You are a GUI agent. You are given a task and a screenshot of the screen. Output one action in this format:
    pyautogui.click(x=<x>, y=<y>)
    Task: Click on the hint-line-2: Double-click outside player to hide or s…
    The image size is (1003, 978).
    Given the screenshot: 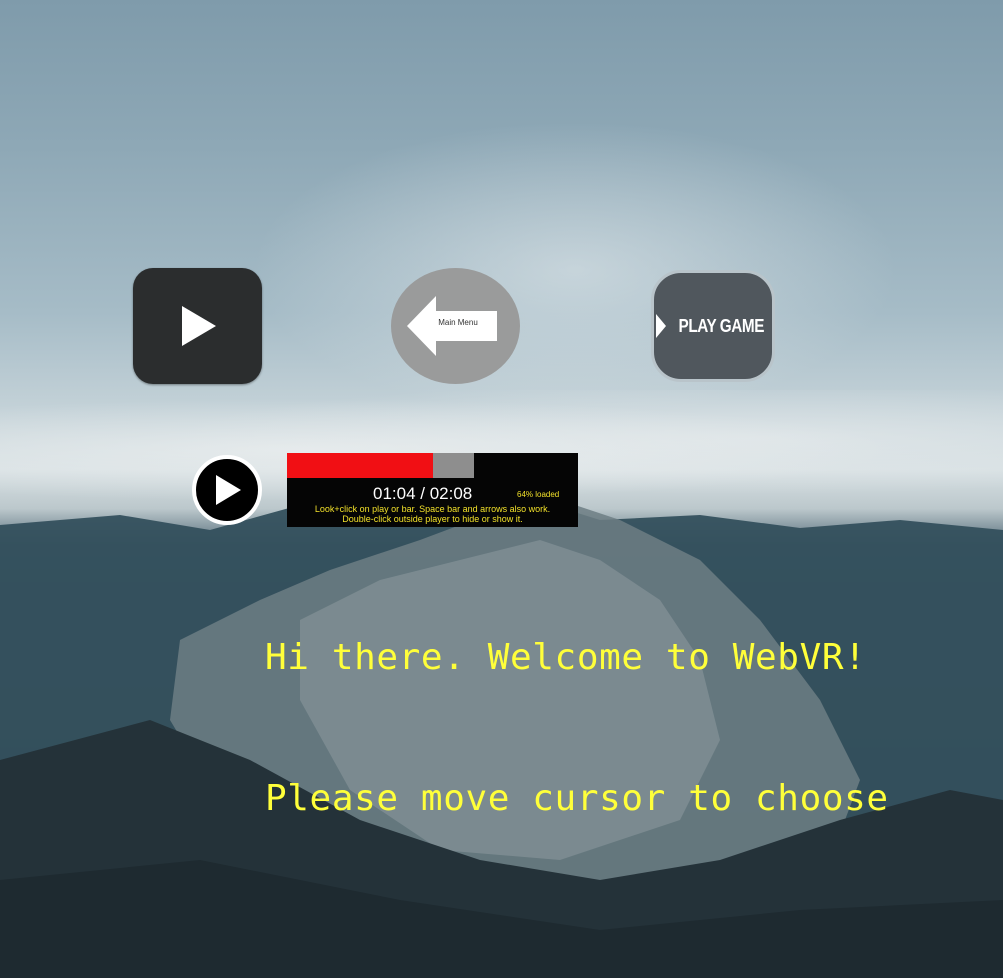 What is the action you would take?
    pyautogui.click(x=432, y=519)
    